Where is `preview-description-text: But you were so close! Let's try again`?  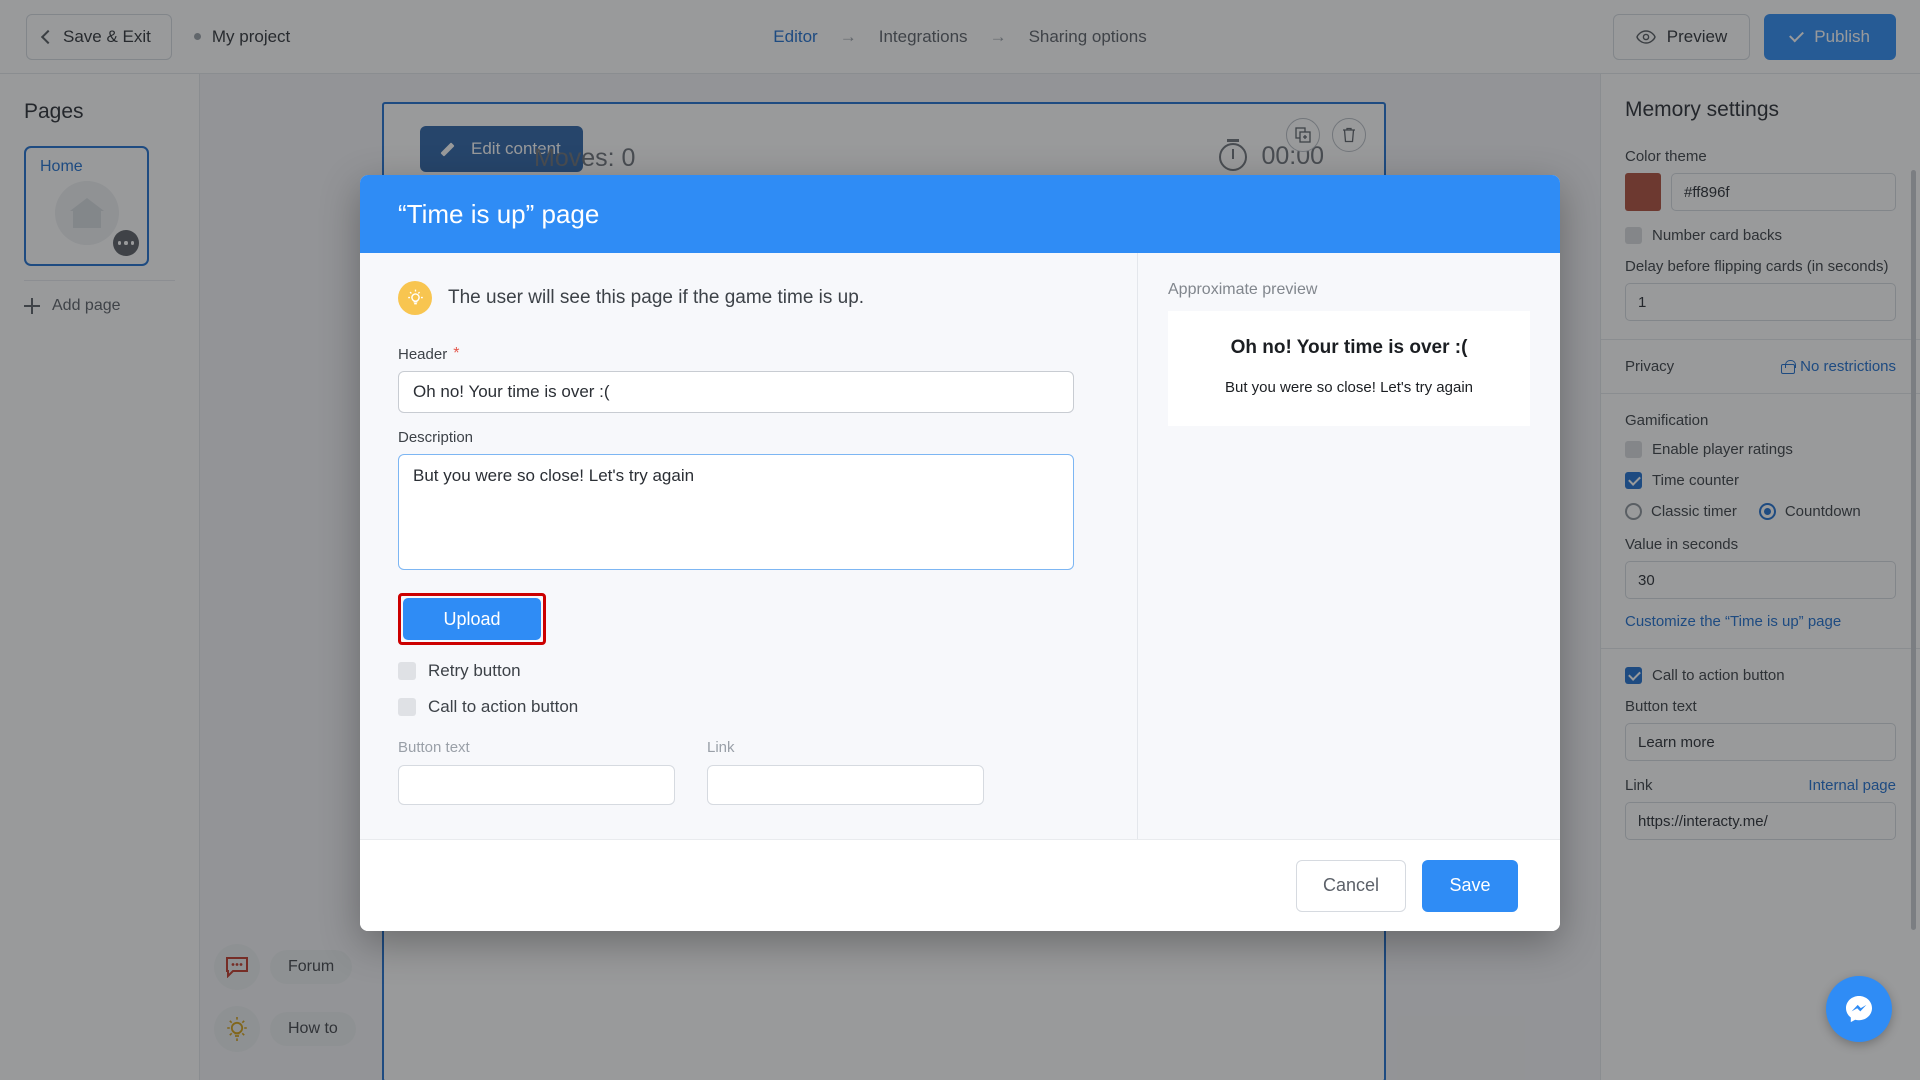 preview-description-text: But you were so close! Let's try again is located at coordinates (1349, 387).